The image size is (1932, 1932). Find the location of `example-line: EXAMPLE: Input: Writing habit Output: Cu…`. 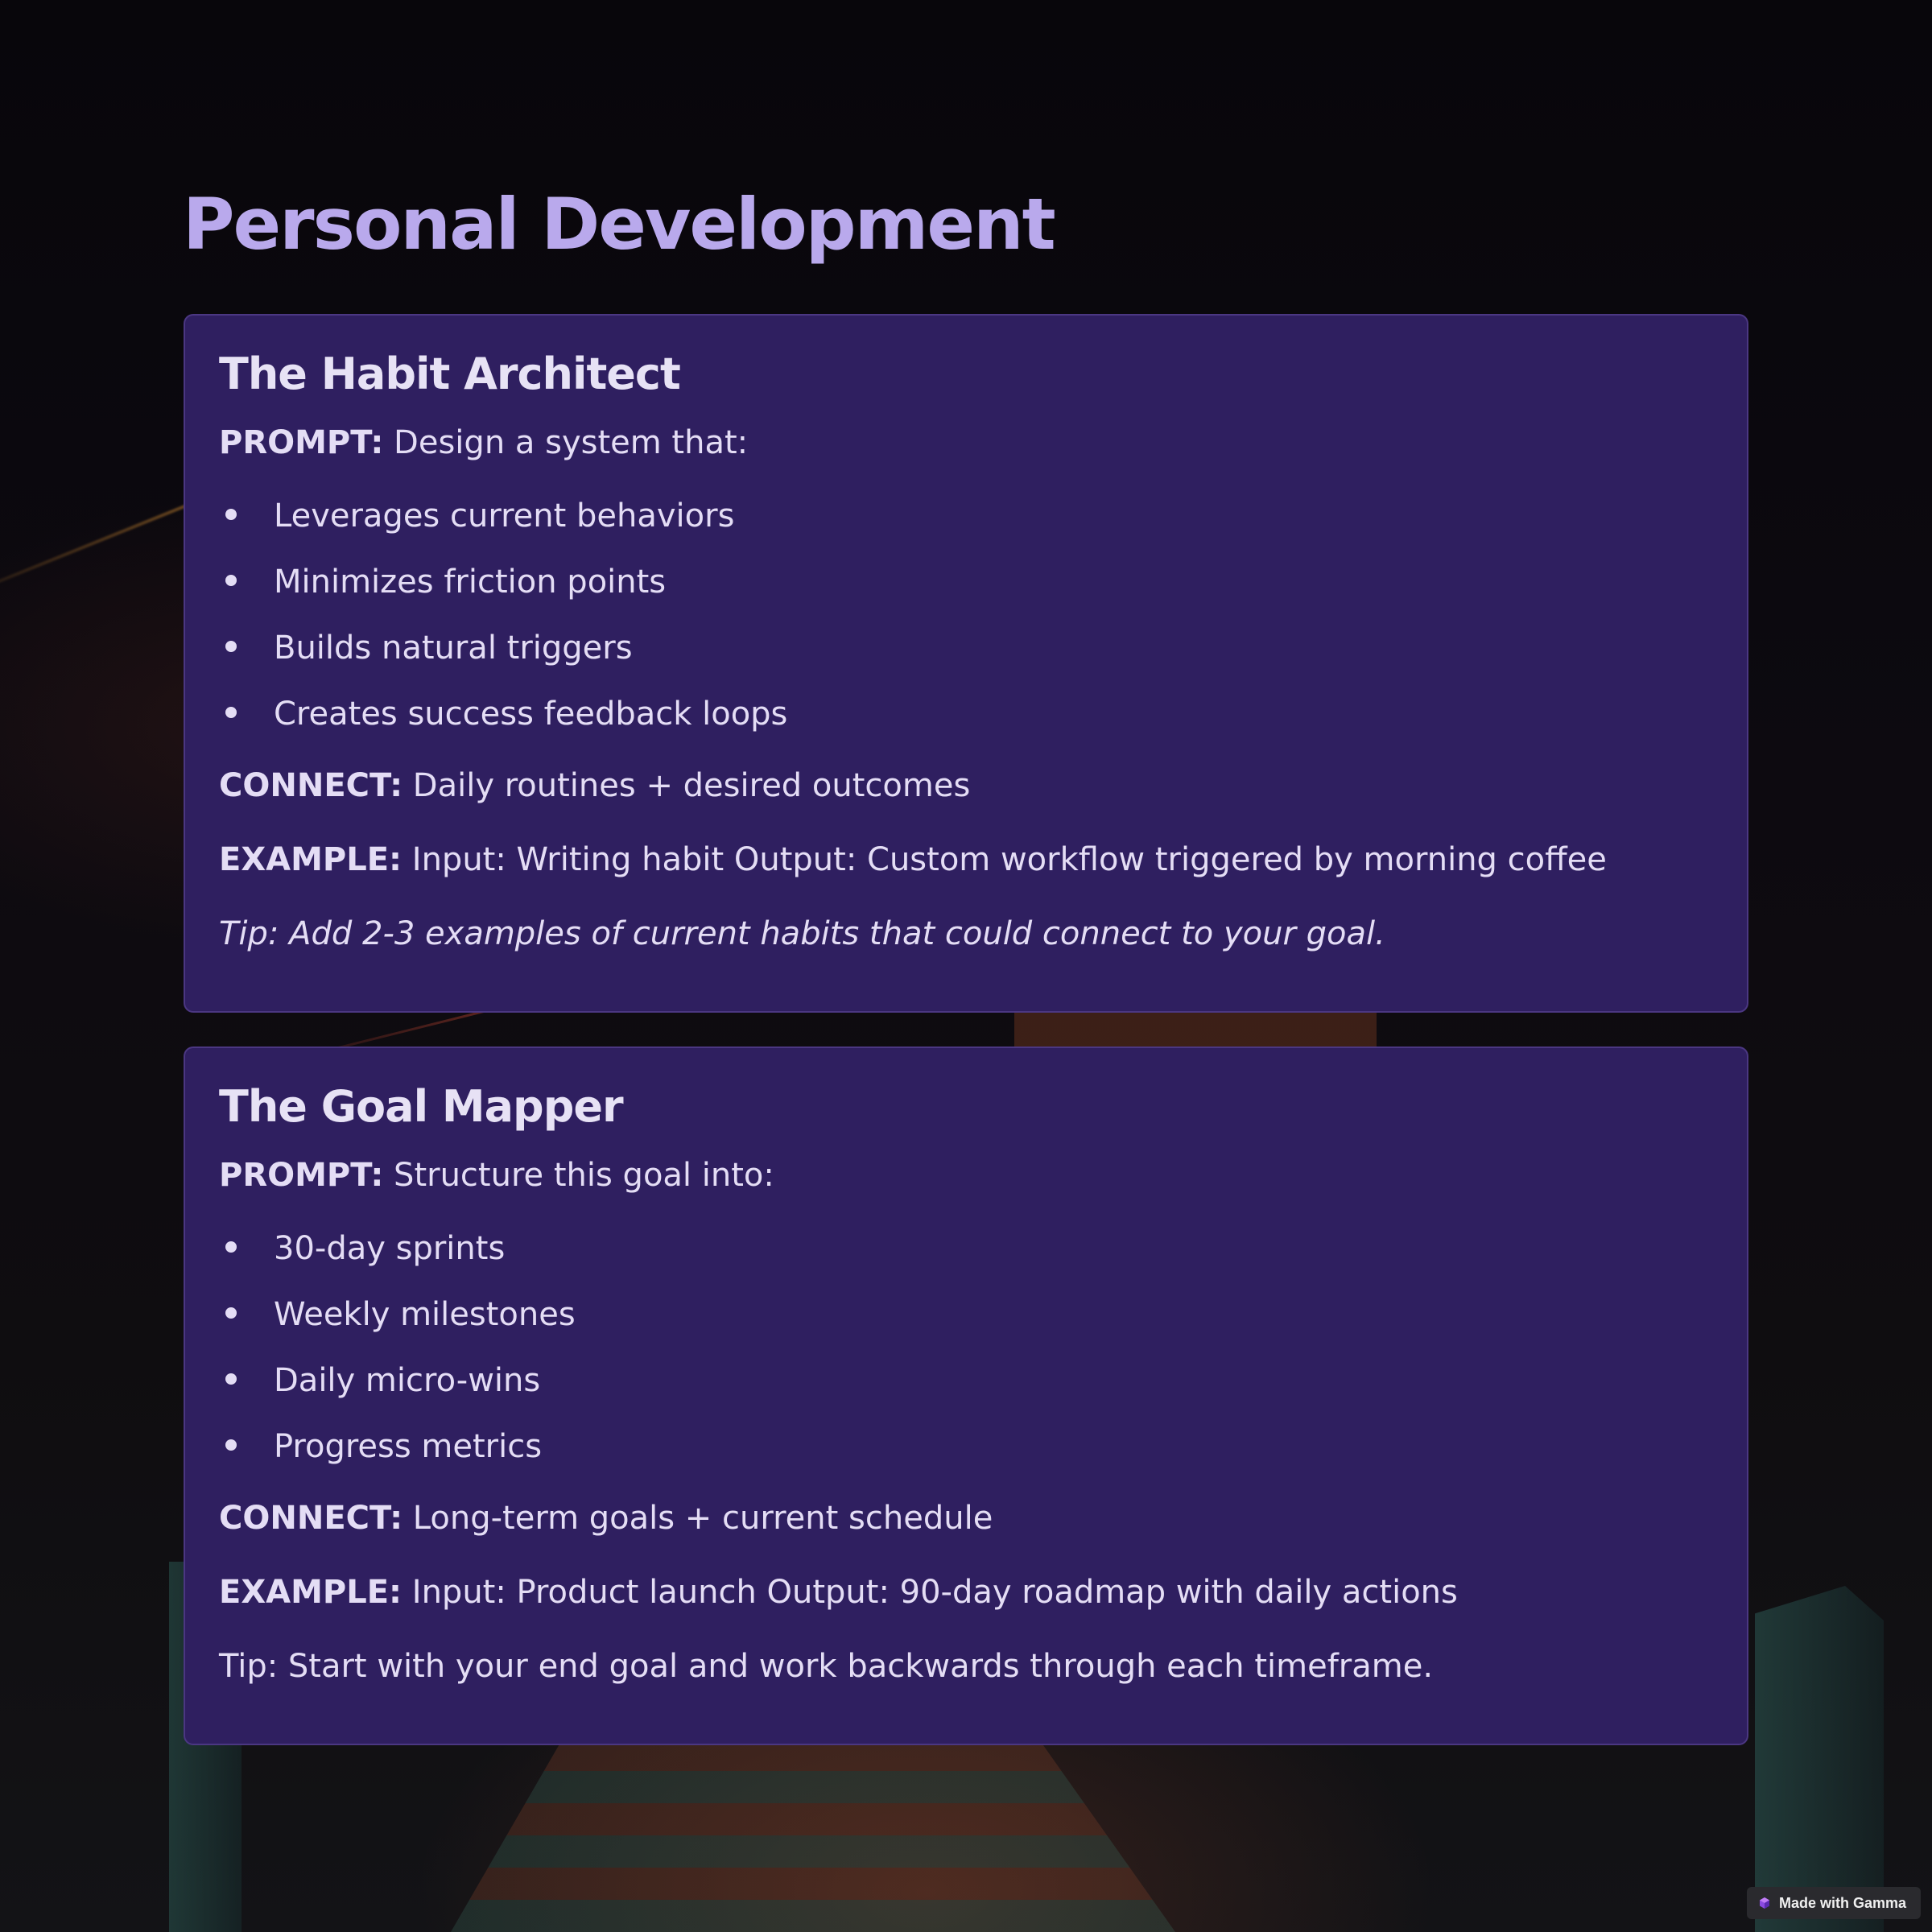

example-line: EXAMPLE: Input: Writing habit Output: Cu… is located at coordinates (966, 859).